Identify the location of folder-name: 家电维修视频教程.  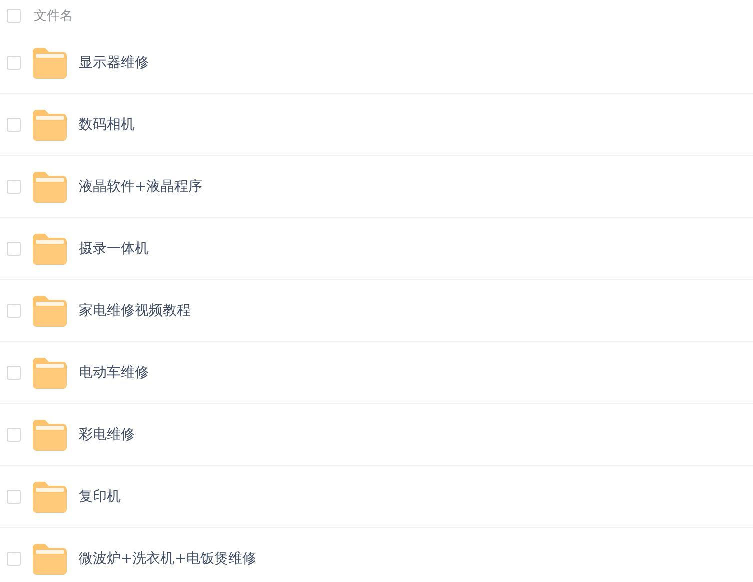
(135, 311).